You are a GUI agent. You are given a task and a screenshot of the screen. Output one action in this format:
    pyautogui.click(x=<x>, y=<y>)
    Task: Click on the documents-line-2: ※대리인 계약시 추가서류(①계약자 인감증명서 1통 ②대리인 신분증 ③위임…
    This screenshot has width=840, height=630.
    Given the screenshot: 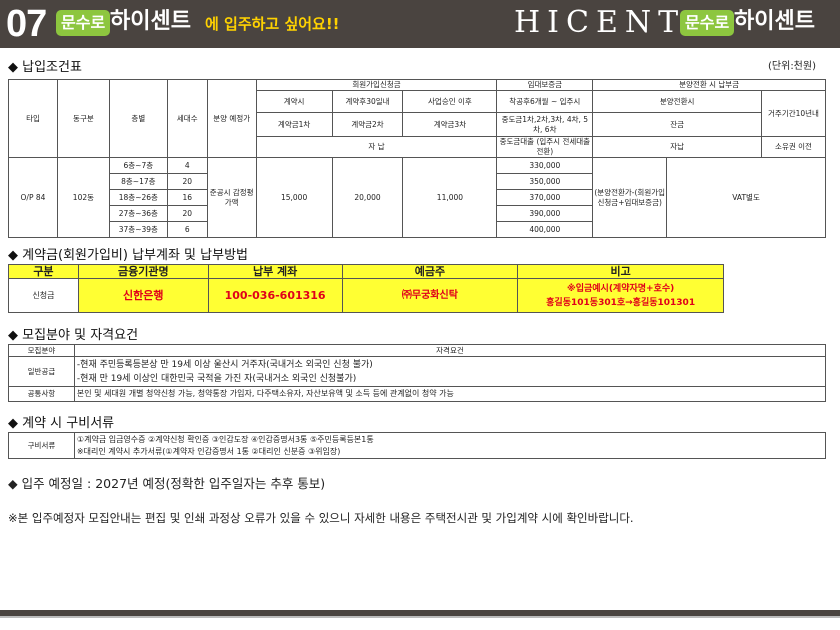 What is the action you would take?
    pyautogui.click(x=208, y=451)
    